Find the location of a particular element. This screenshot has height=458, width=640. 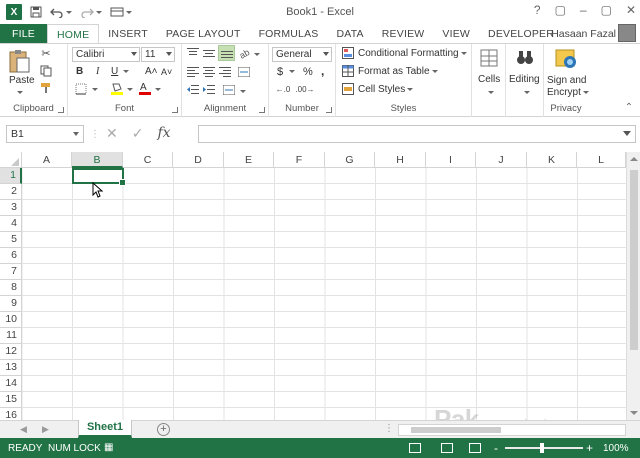

align-bottom-icon is located at coordinates (226, 53).